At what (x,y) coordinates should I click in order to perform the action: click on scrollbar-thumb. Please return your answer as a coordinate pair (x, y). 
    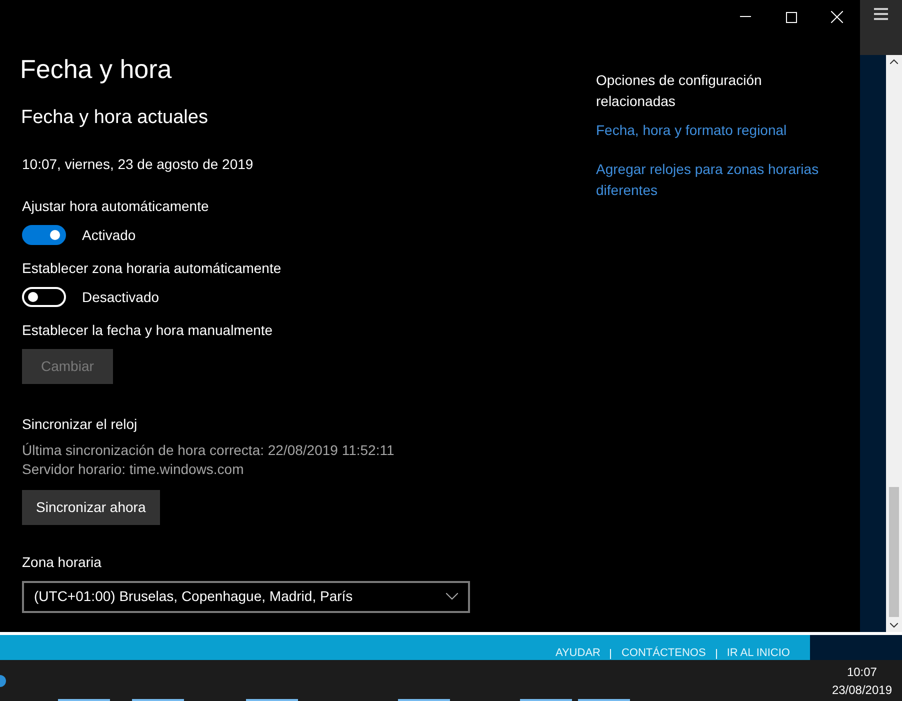
    Looking at the image, I should click on (894, 552).